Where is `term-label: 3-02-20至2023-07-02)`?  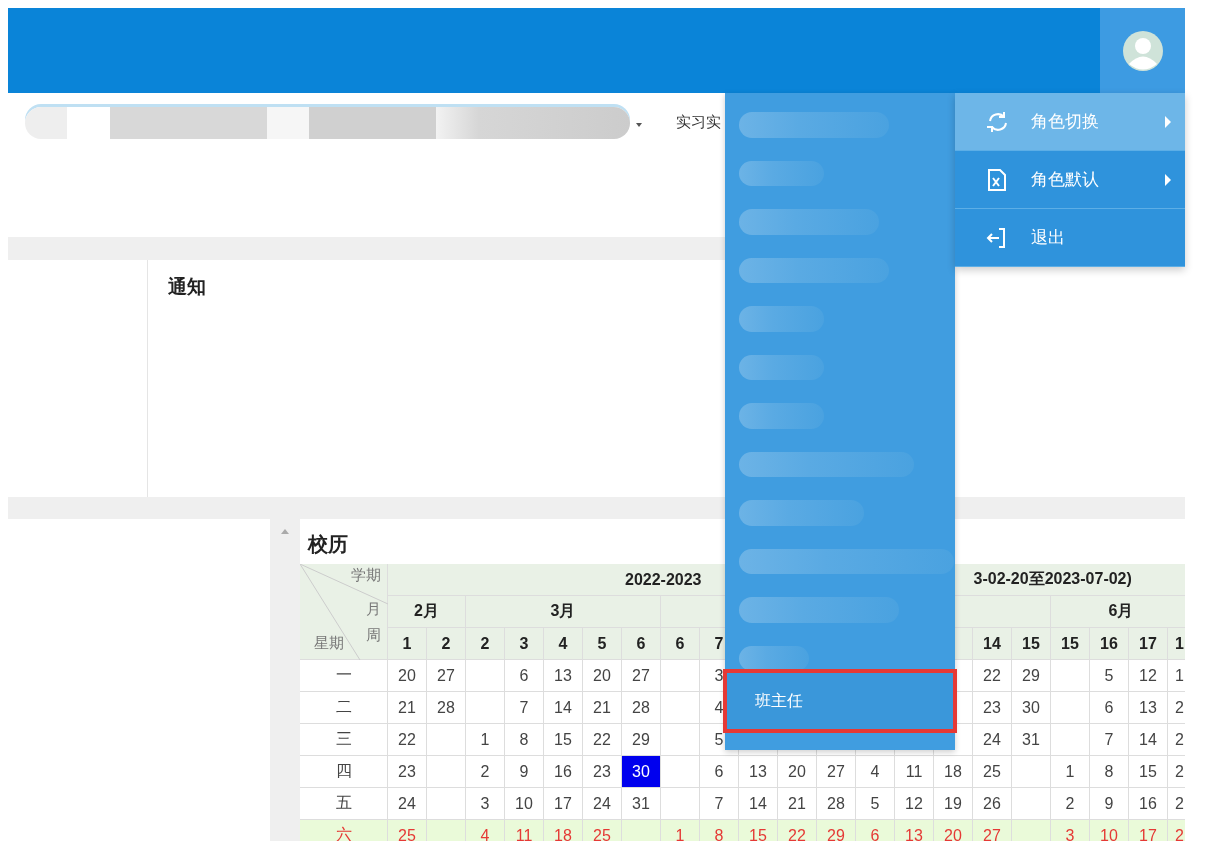 term-label: 3-02-20至2023-07-02) is located at coordinates (1052, 579).